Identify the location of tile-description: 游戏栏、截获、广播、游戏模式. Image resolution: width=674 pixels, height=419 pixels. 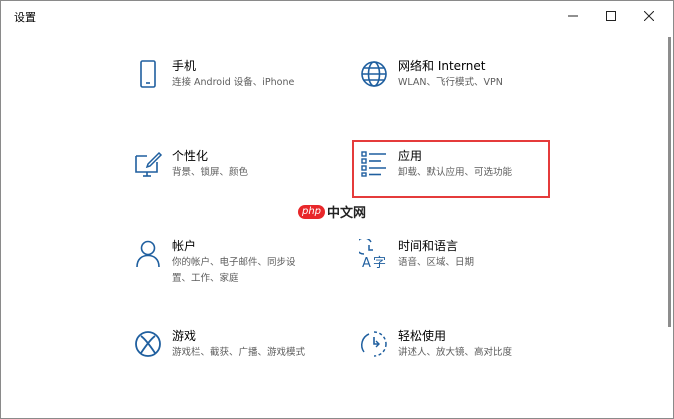
(239, 352).